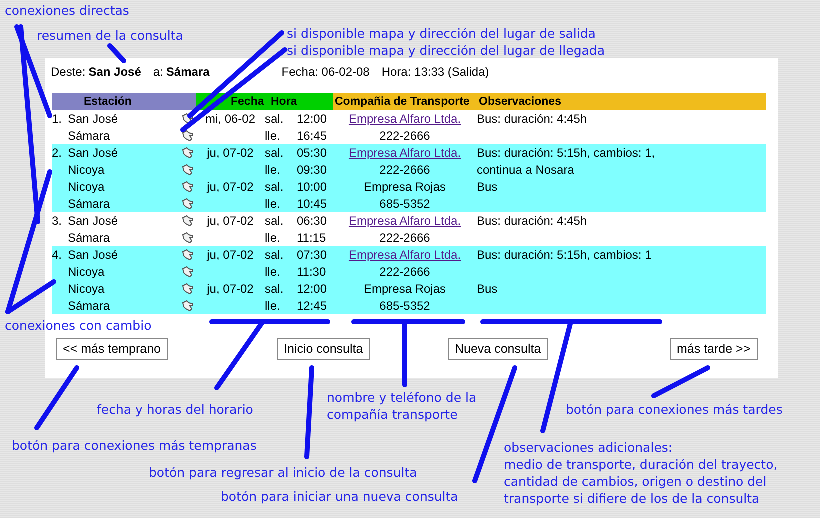  What do you see at coordinates (405, 203) in the screenshot?
I see `company-cell: 685-5352` at bounding box center [405, 203].